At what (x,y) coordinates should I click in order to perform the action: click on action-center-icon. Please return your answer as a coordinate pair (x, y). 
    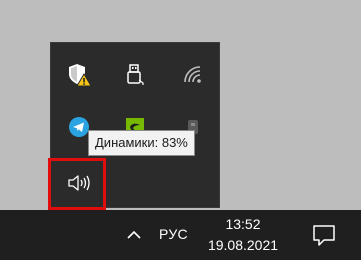
    Looking at the image, I should click on (324, 235).